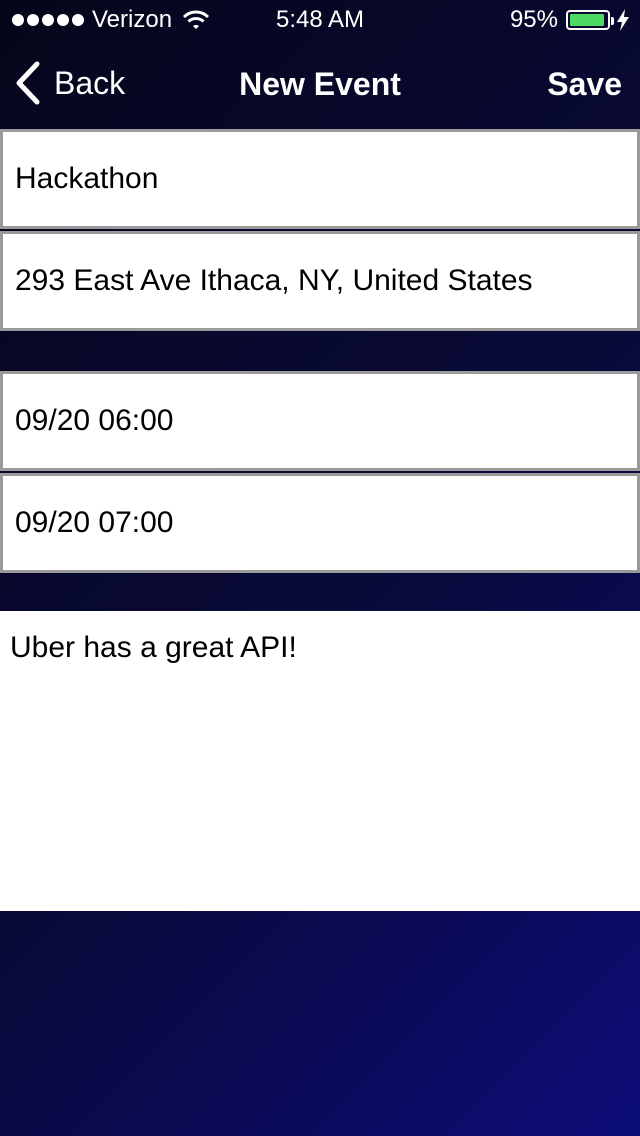 The width and height of the screenshot is (640, 1136). I want to click on status-right: 95%, so click(570, 20).